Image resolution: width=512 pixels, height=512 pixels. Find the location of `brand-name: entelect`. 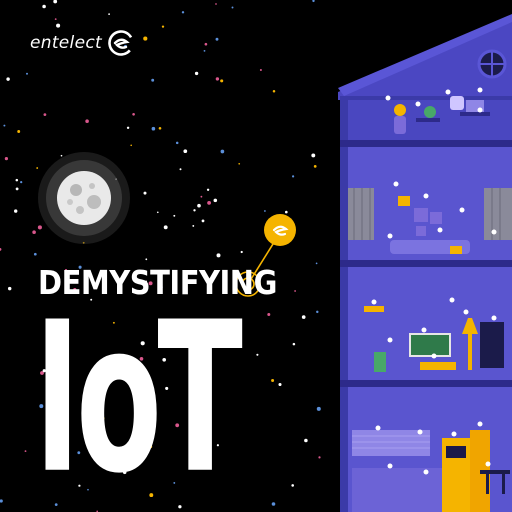

brand-name: entelect is located at coordinates (66, 43).